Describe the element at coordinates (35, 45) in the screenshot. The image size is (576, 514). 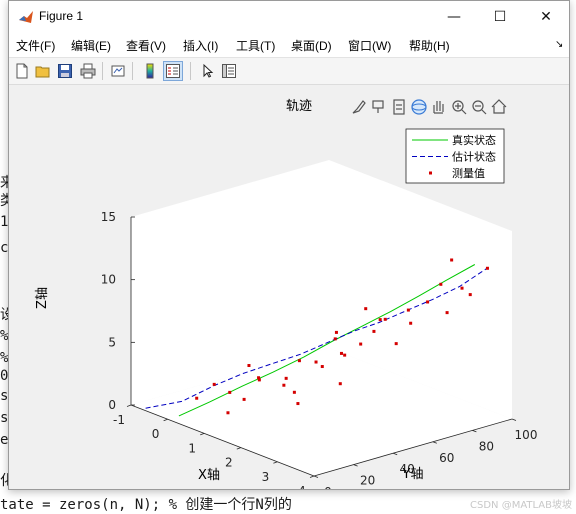
I see `menu-file: 文件(F)` at that location.